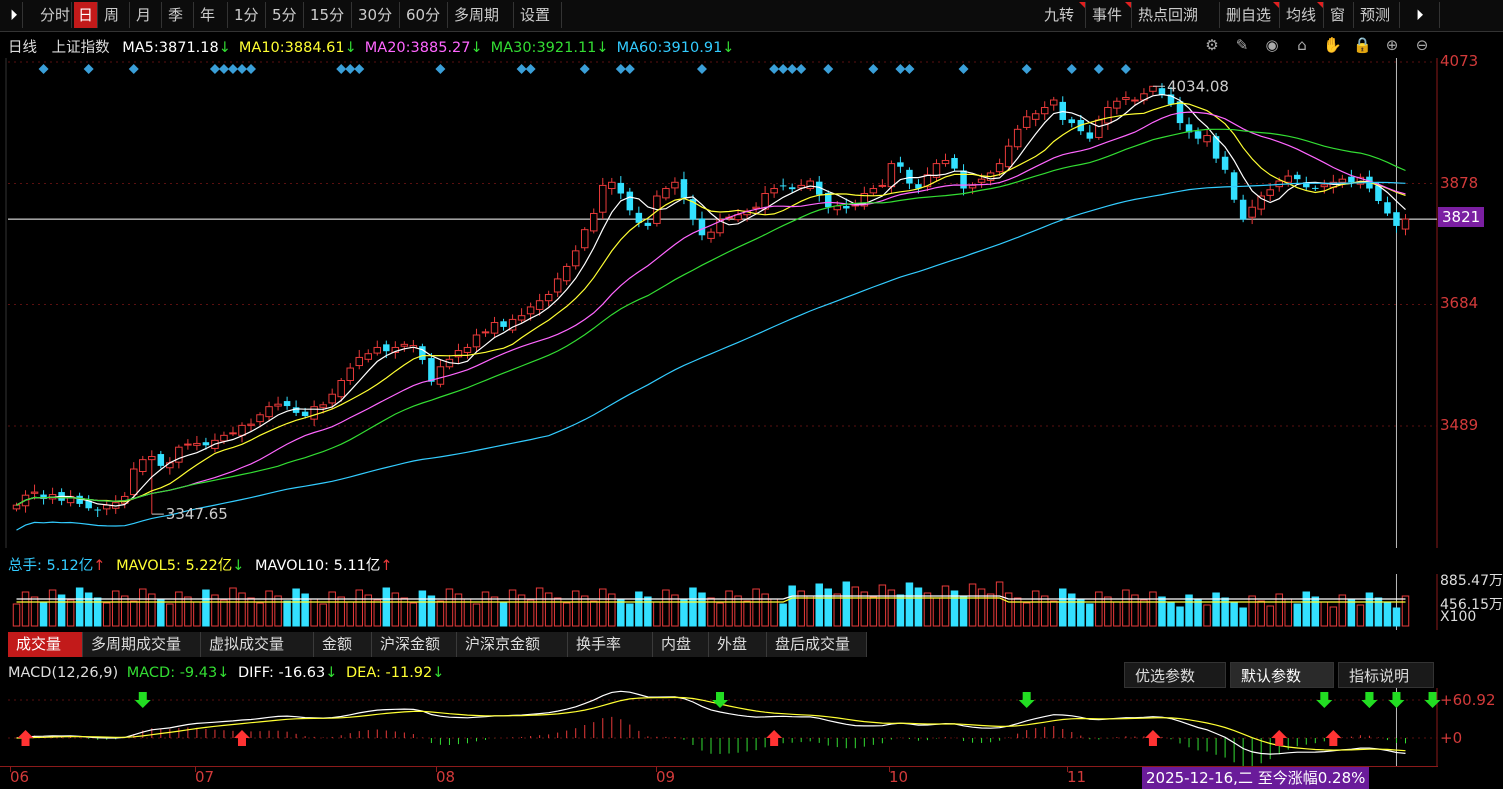  Describe the element at coordinates (377, 15) in the screenshot. I see `tab-period-9: 30分` at that location.